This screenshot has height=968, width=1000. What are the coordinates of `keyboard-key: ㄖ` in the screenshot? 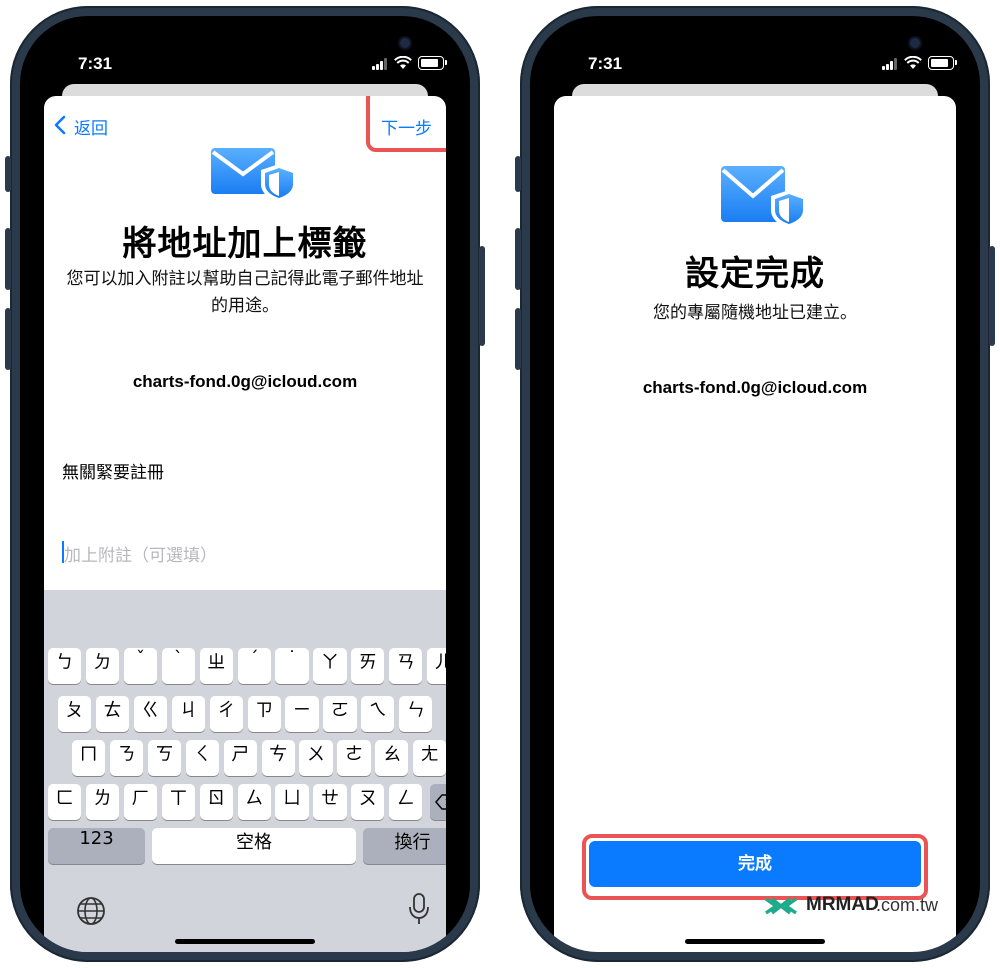 It's located at (216, 802).